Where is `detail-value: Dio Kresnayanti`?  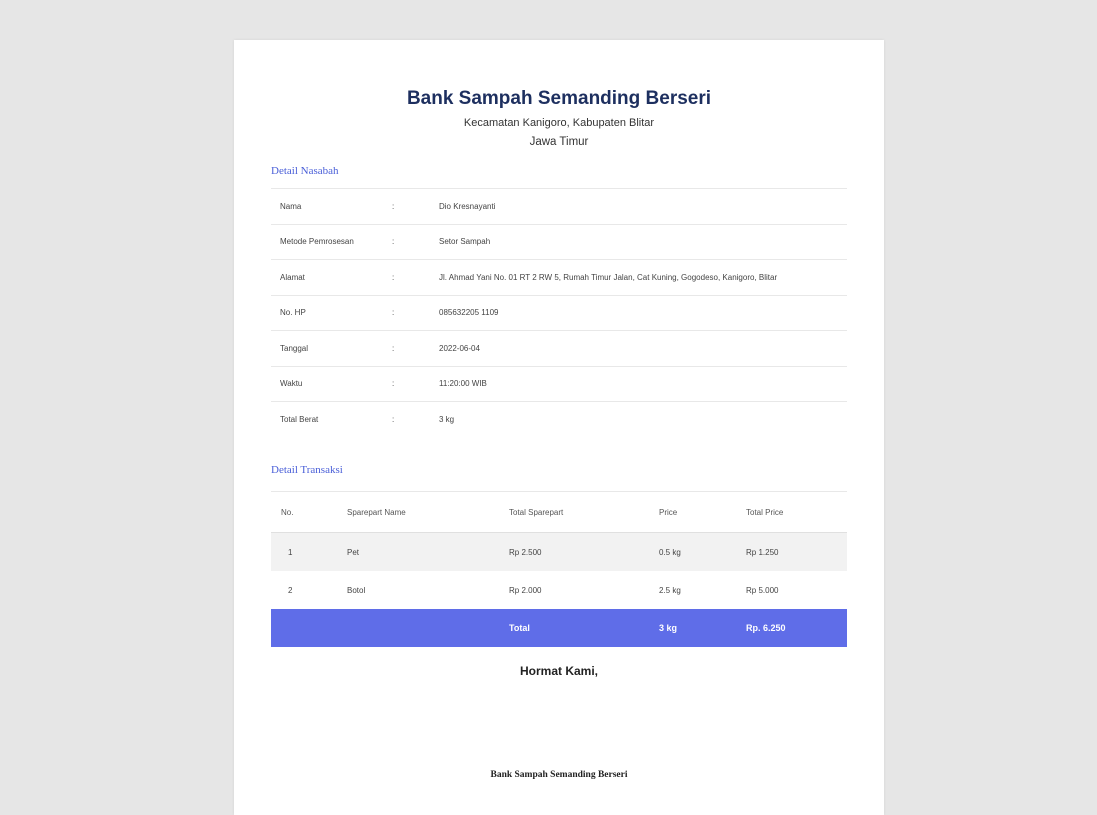
detail-value: Dio Kresnayanti is located at coordinates (638, 206).